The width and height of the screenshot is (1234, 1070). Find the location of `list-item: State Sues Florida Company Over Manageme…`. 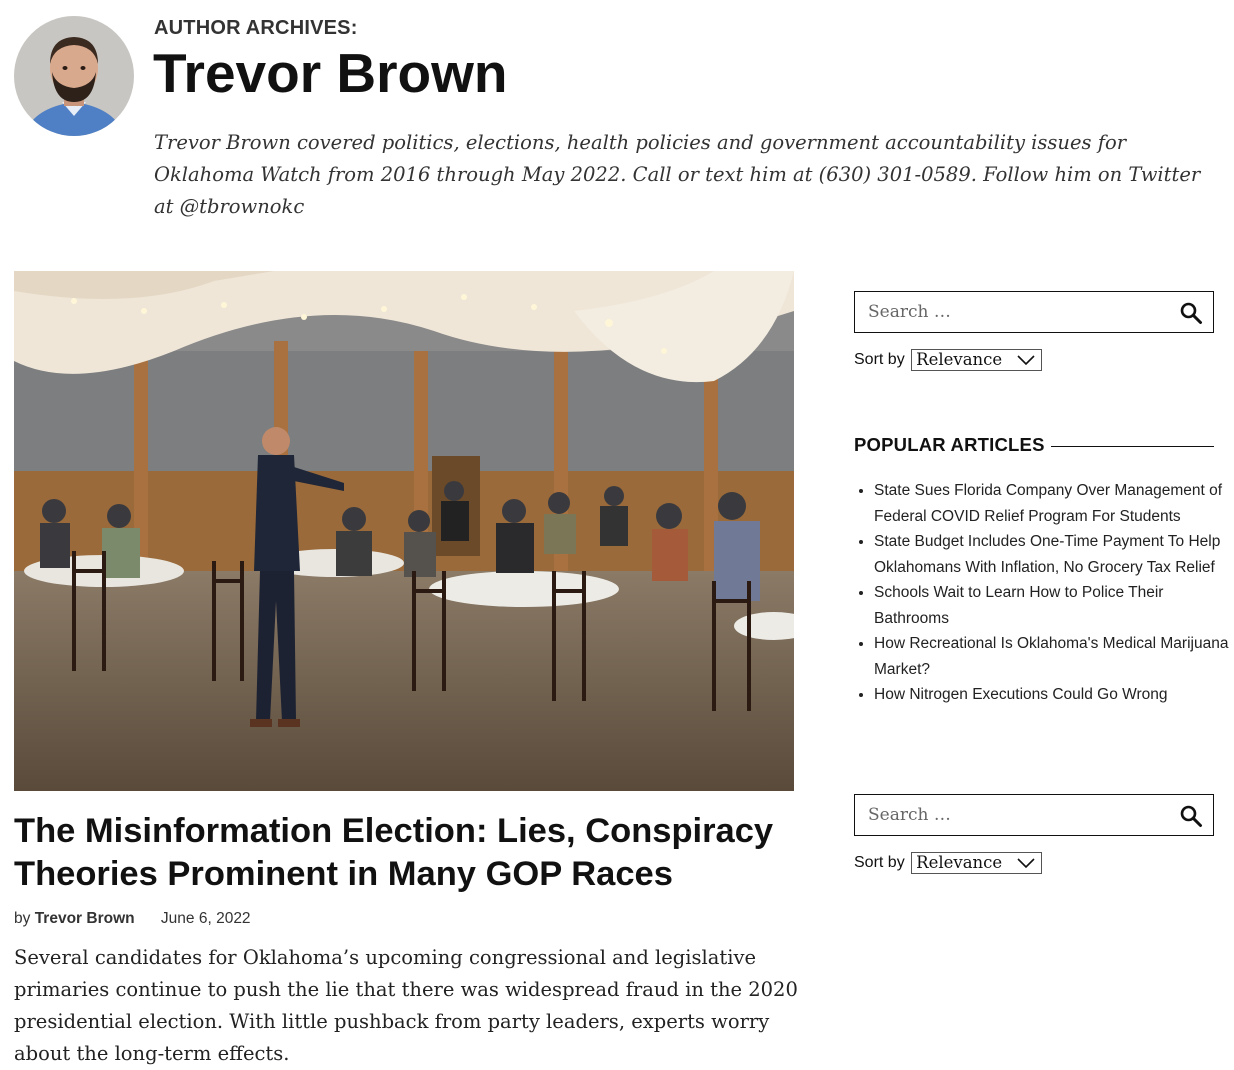

list-item: State Sues Florida Company Over Manageme… is located at coordinates (1054, 503).